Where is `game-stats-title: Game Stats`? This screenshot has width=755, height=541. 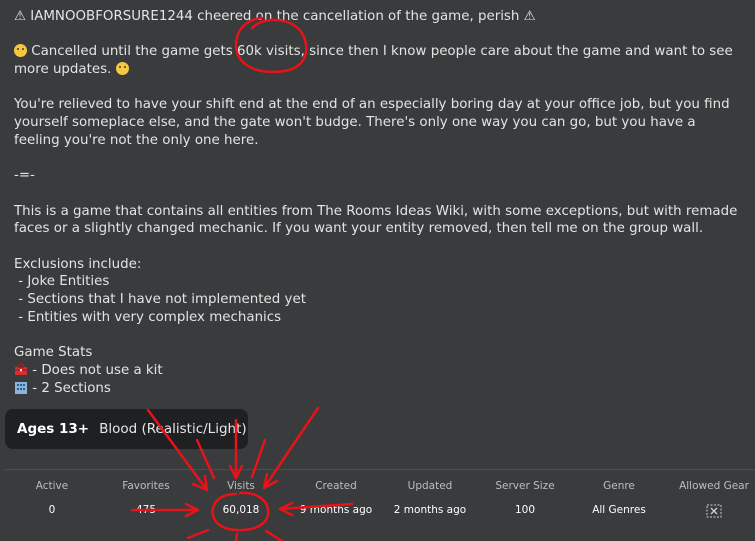 game-stats-title: Game Stats is located at coordinates (53, 353).